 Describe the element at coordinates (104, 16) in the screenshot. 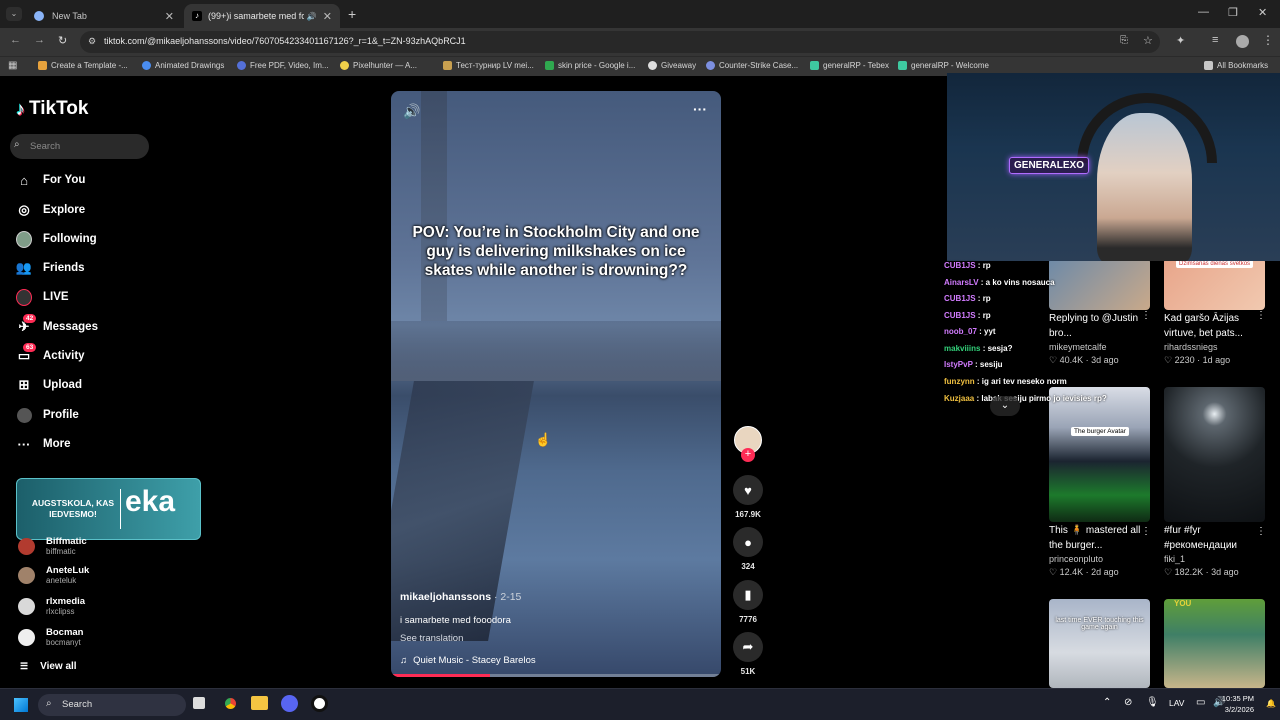

I see `tab-new-tab: New Tab ✕` at that location.